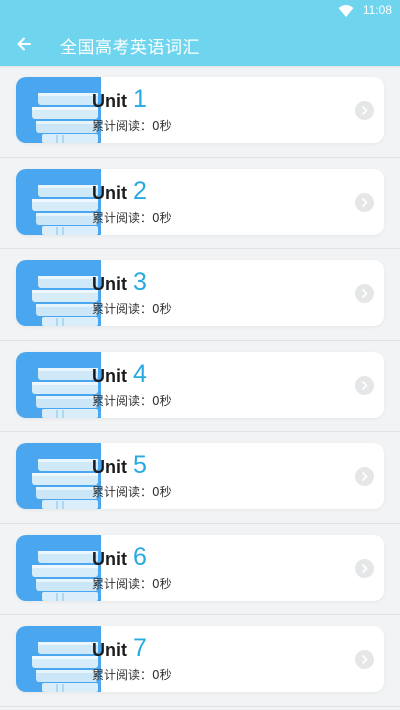 This screenshot has height=710, width=400. I want to click on list-item: Unit 6 累计阅读：0秒, so click(200, 569).